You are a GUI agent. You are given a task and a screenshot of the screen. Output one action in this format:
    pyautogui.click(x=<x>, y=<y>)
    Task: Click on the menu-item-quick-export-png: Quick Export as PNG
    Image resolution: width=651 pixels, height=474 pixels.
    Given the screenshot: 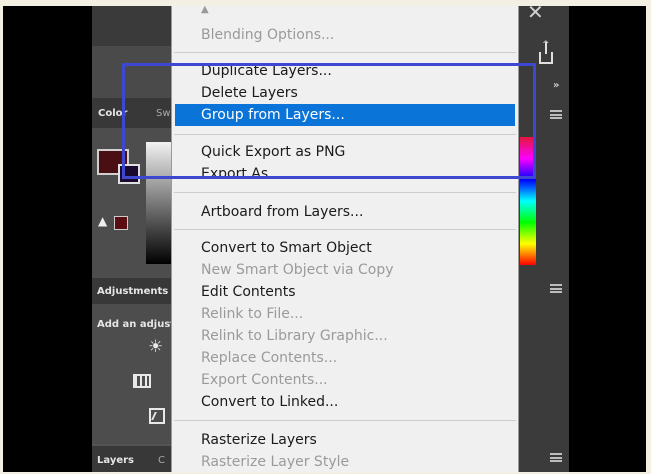 What is the action you would take?
    pyautogui.click(x=345, y=152)
    